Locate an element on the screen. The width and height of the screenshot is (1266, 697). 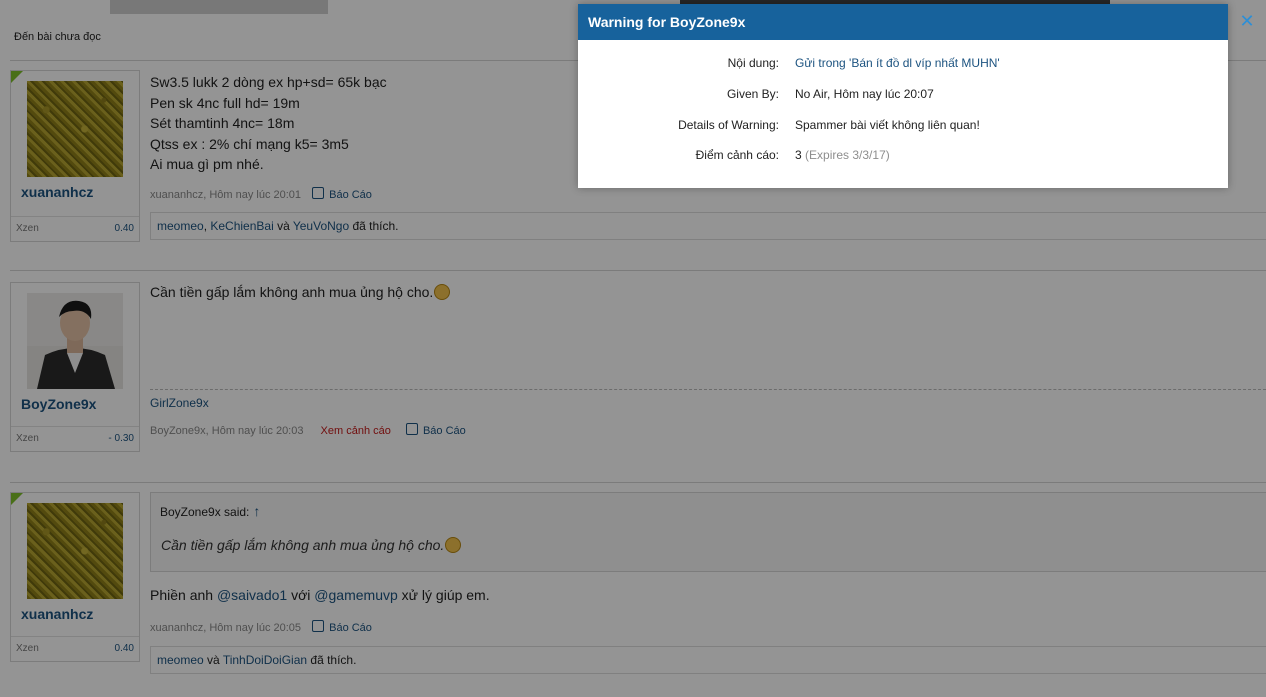
row-value: Spammer bài viết không liên quan! is located at coordinates (887, 125).